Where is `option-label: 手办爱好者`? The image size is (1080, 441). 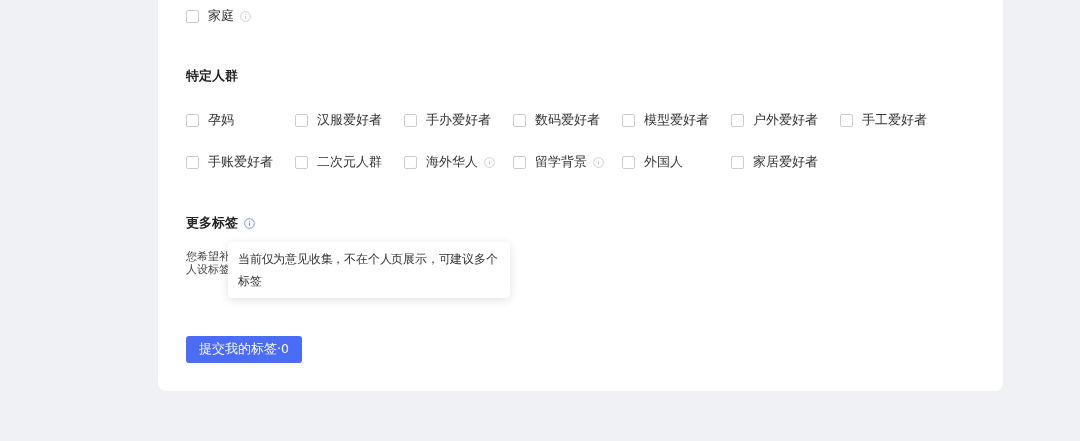
option-label: 手办爱好者 is located at coordinates (458, 120).